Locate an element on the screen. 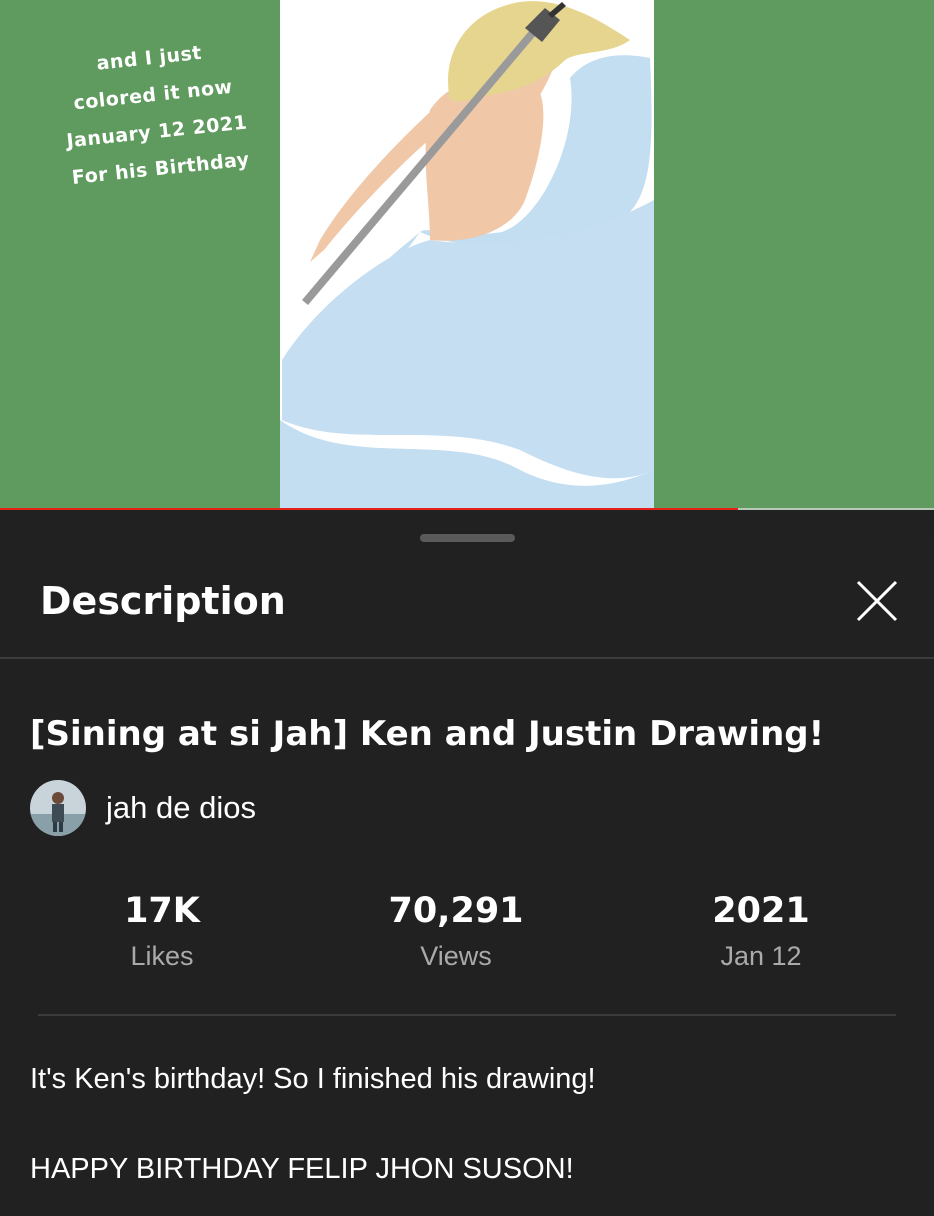  publish-year: 2021 is located at coordinates (761, 911).